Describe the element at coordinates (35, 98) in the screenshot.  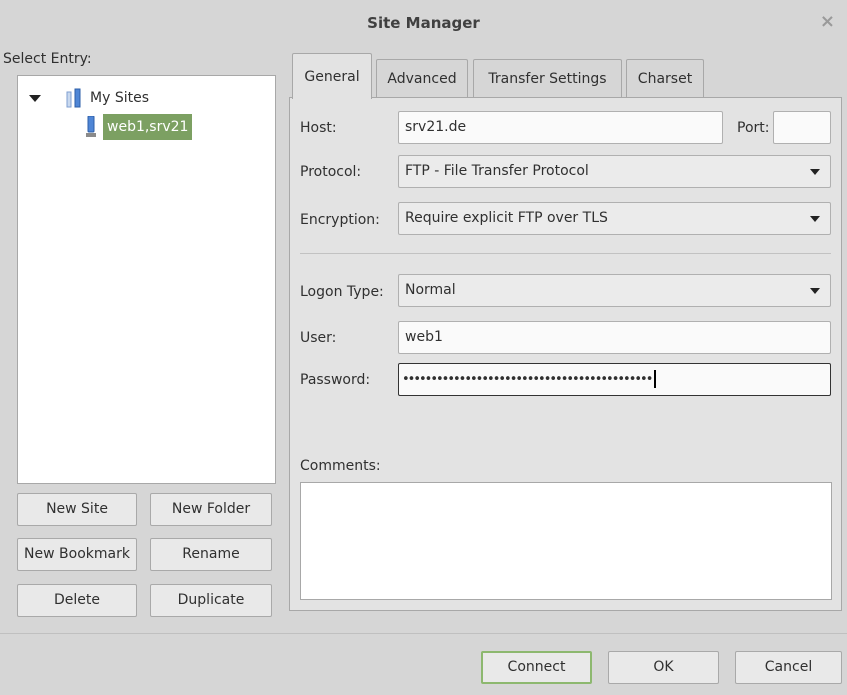
I see `expand-caret-icon` at that location.